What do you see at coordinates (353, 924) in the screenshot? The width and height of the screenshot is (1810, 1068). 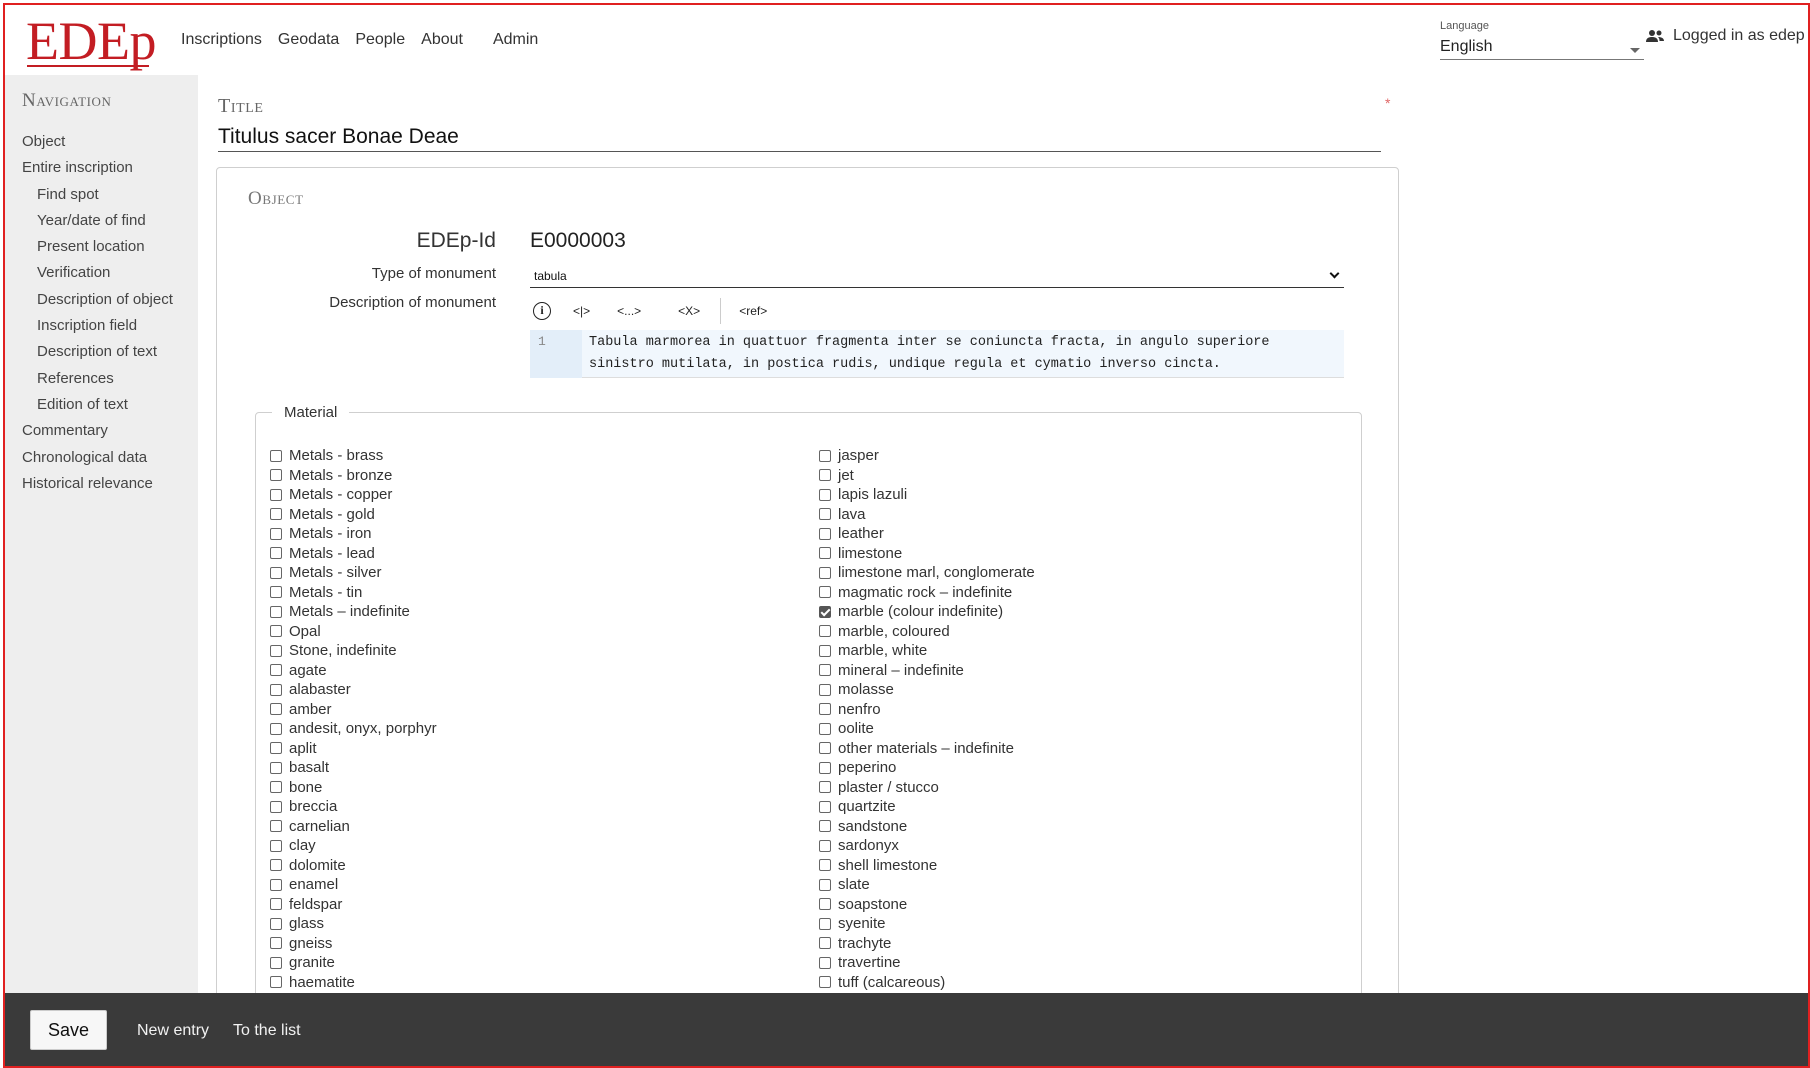 I see `material-option: glass` at bounding box center [353, 924].